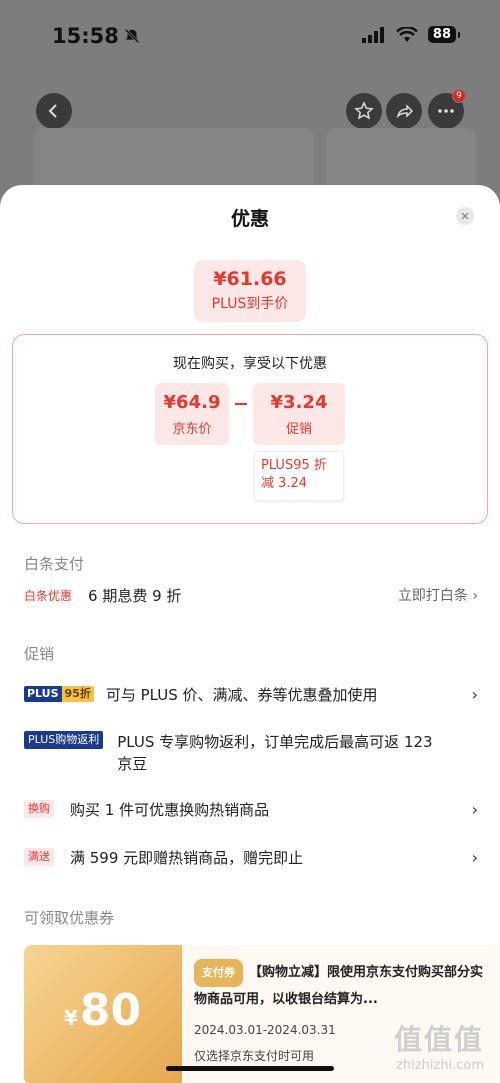 This screenshot has width=500, height=1083. I want to click on promo-chip: ¥3.24 促销, so click(299, 414).